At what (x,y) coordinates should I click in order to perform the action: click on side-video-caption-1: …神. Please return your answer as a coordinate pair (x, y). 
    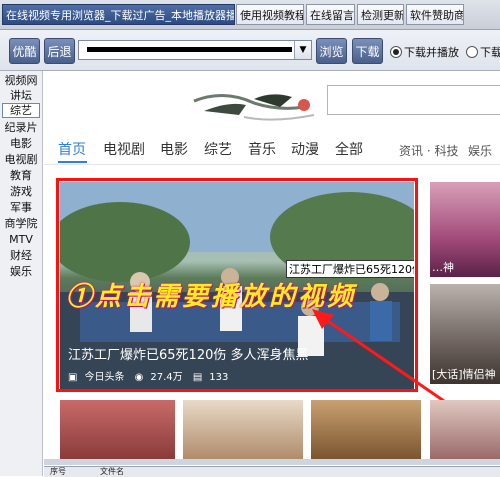
    Looking at the image, I should click on (443, 267).